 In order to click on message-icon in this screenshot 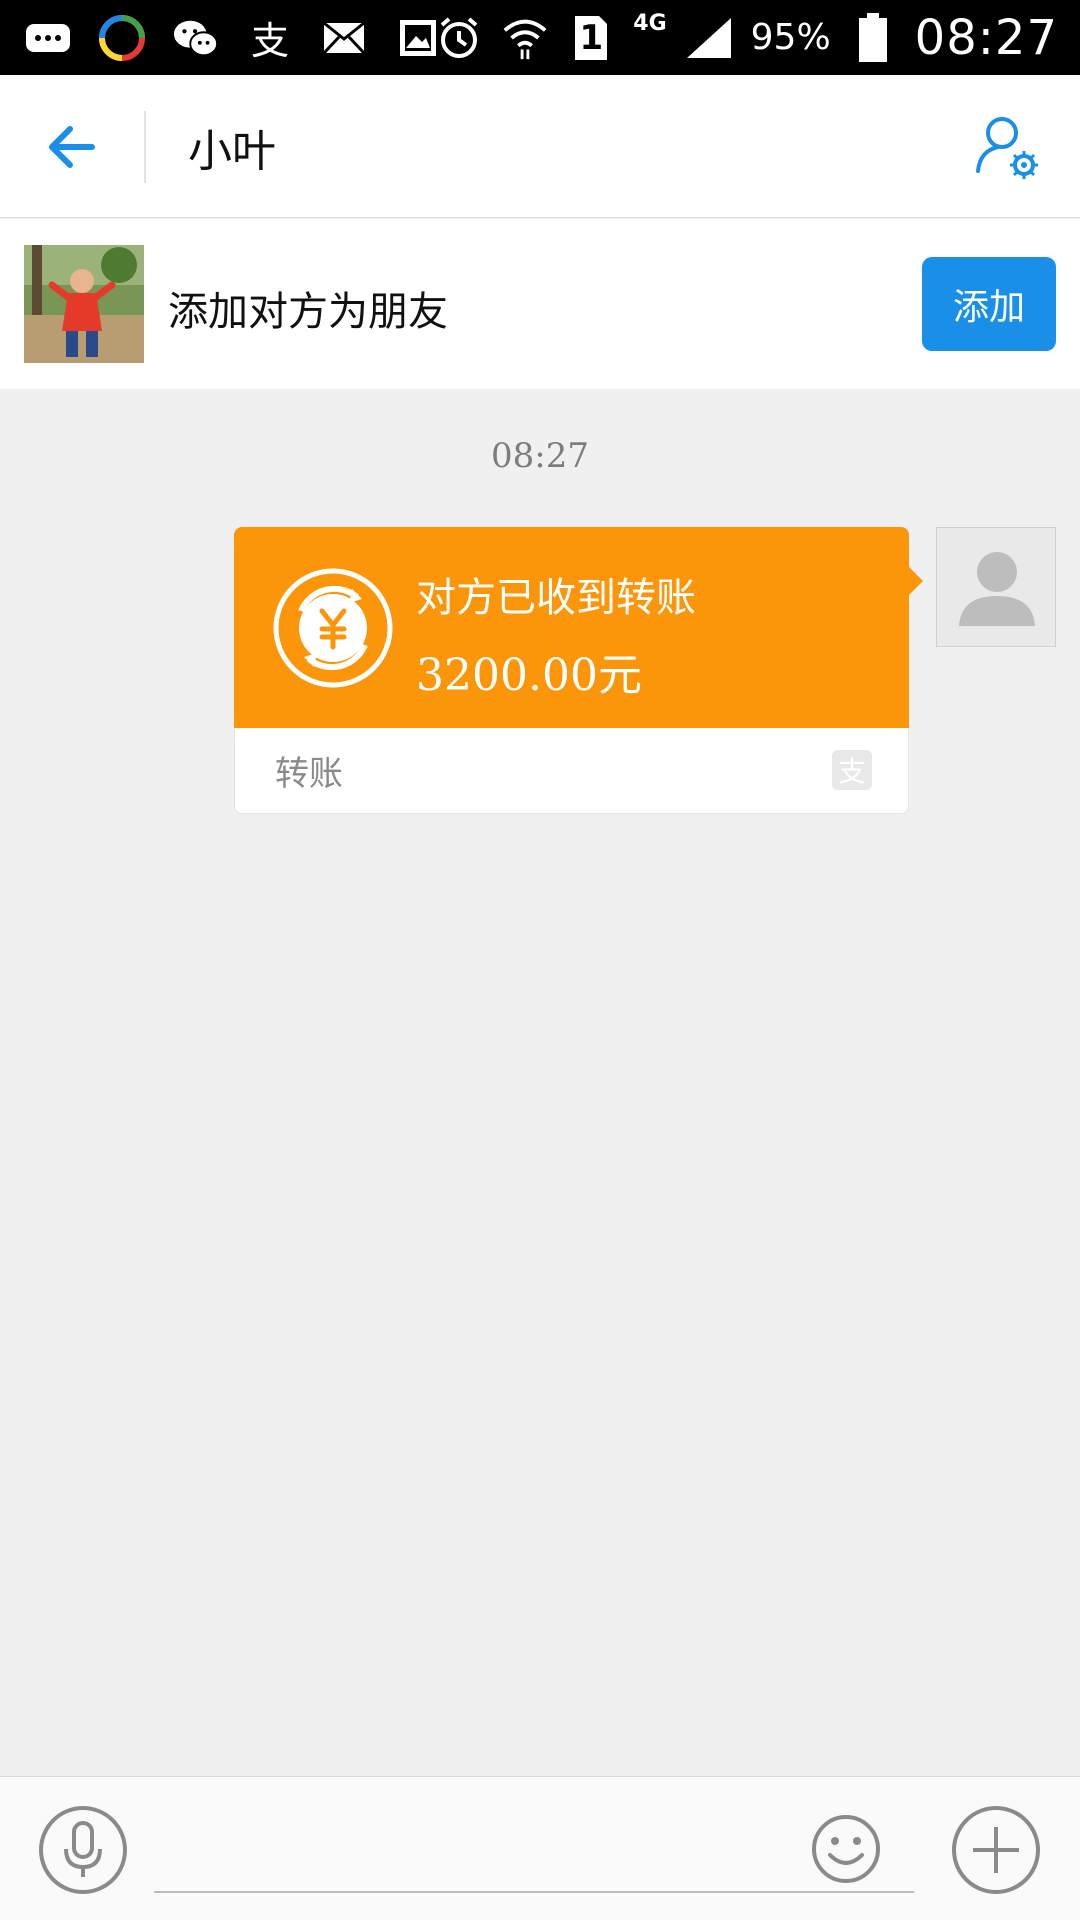, I will do `click(48, 38)`.